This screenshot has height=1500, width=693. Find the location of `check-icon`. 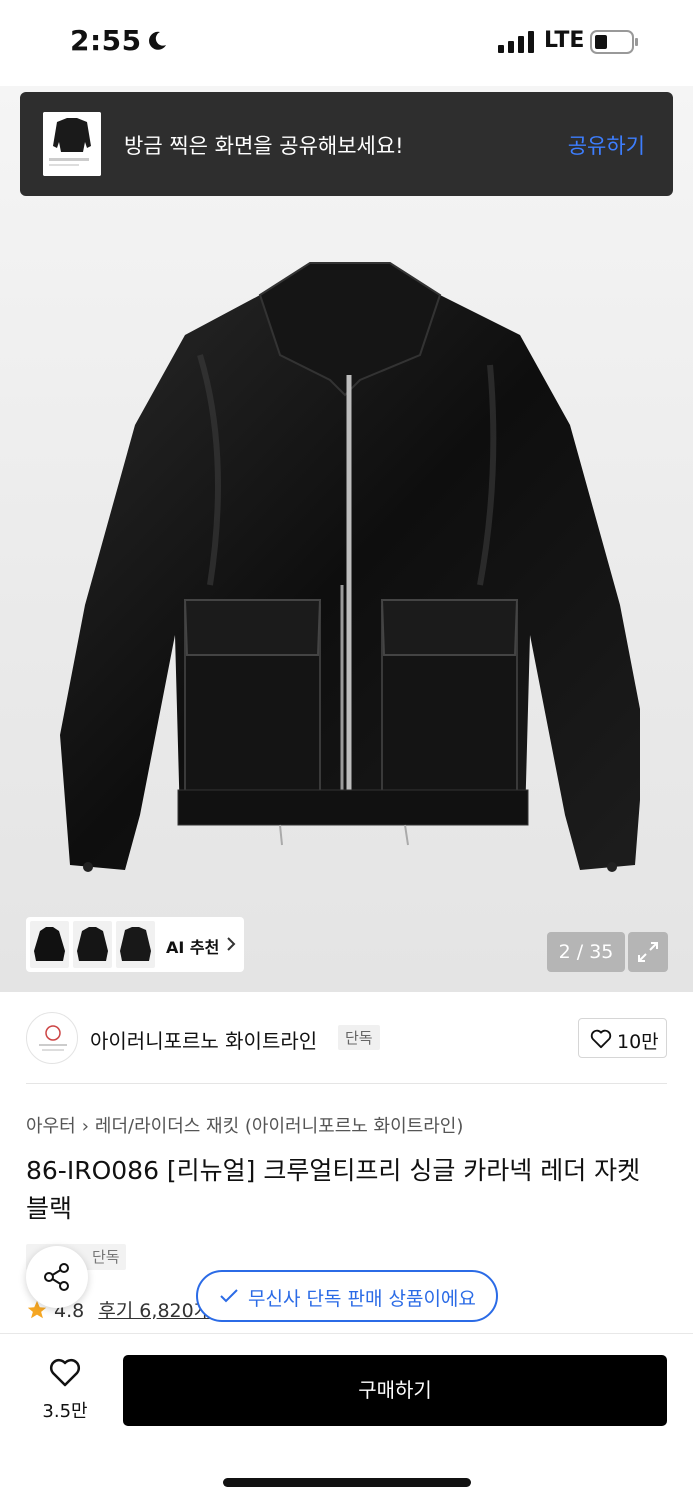

check-icon is located at coordinates (229, 1296).